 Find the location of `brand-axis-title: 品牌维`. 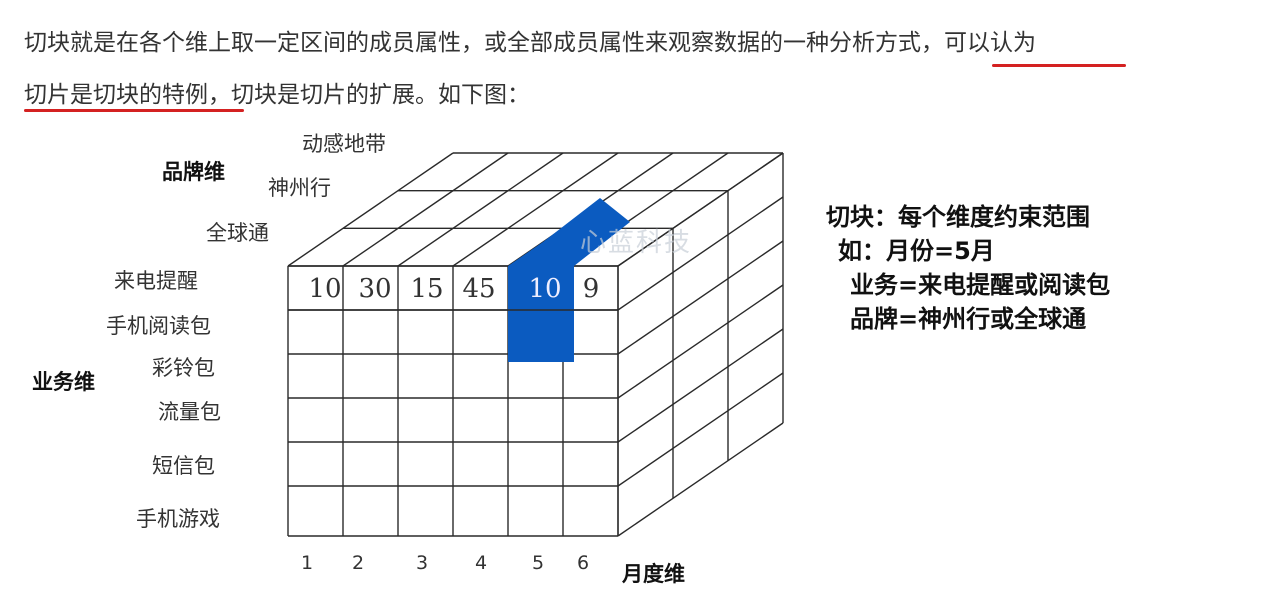

brand-axis-title: 品牌维 is located at coordinates (193, 172).